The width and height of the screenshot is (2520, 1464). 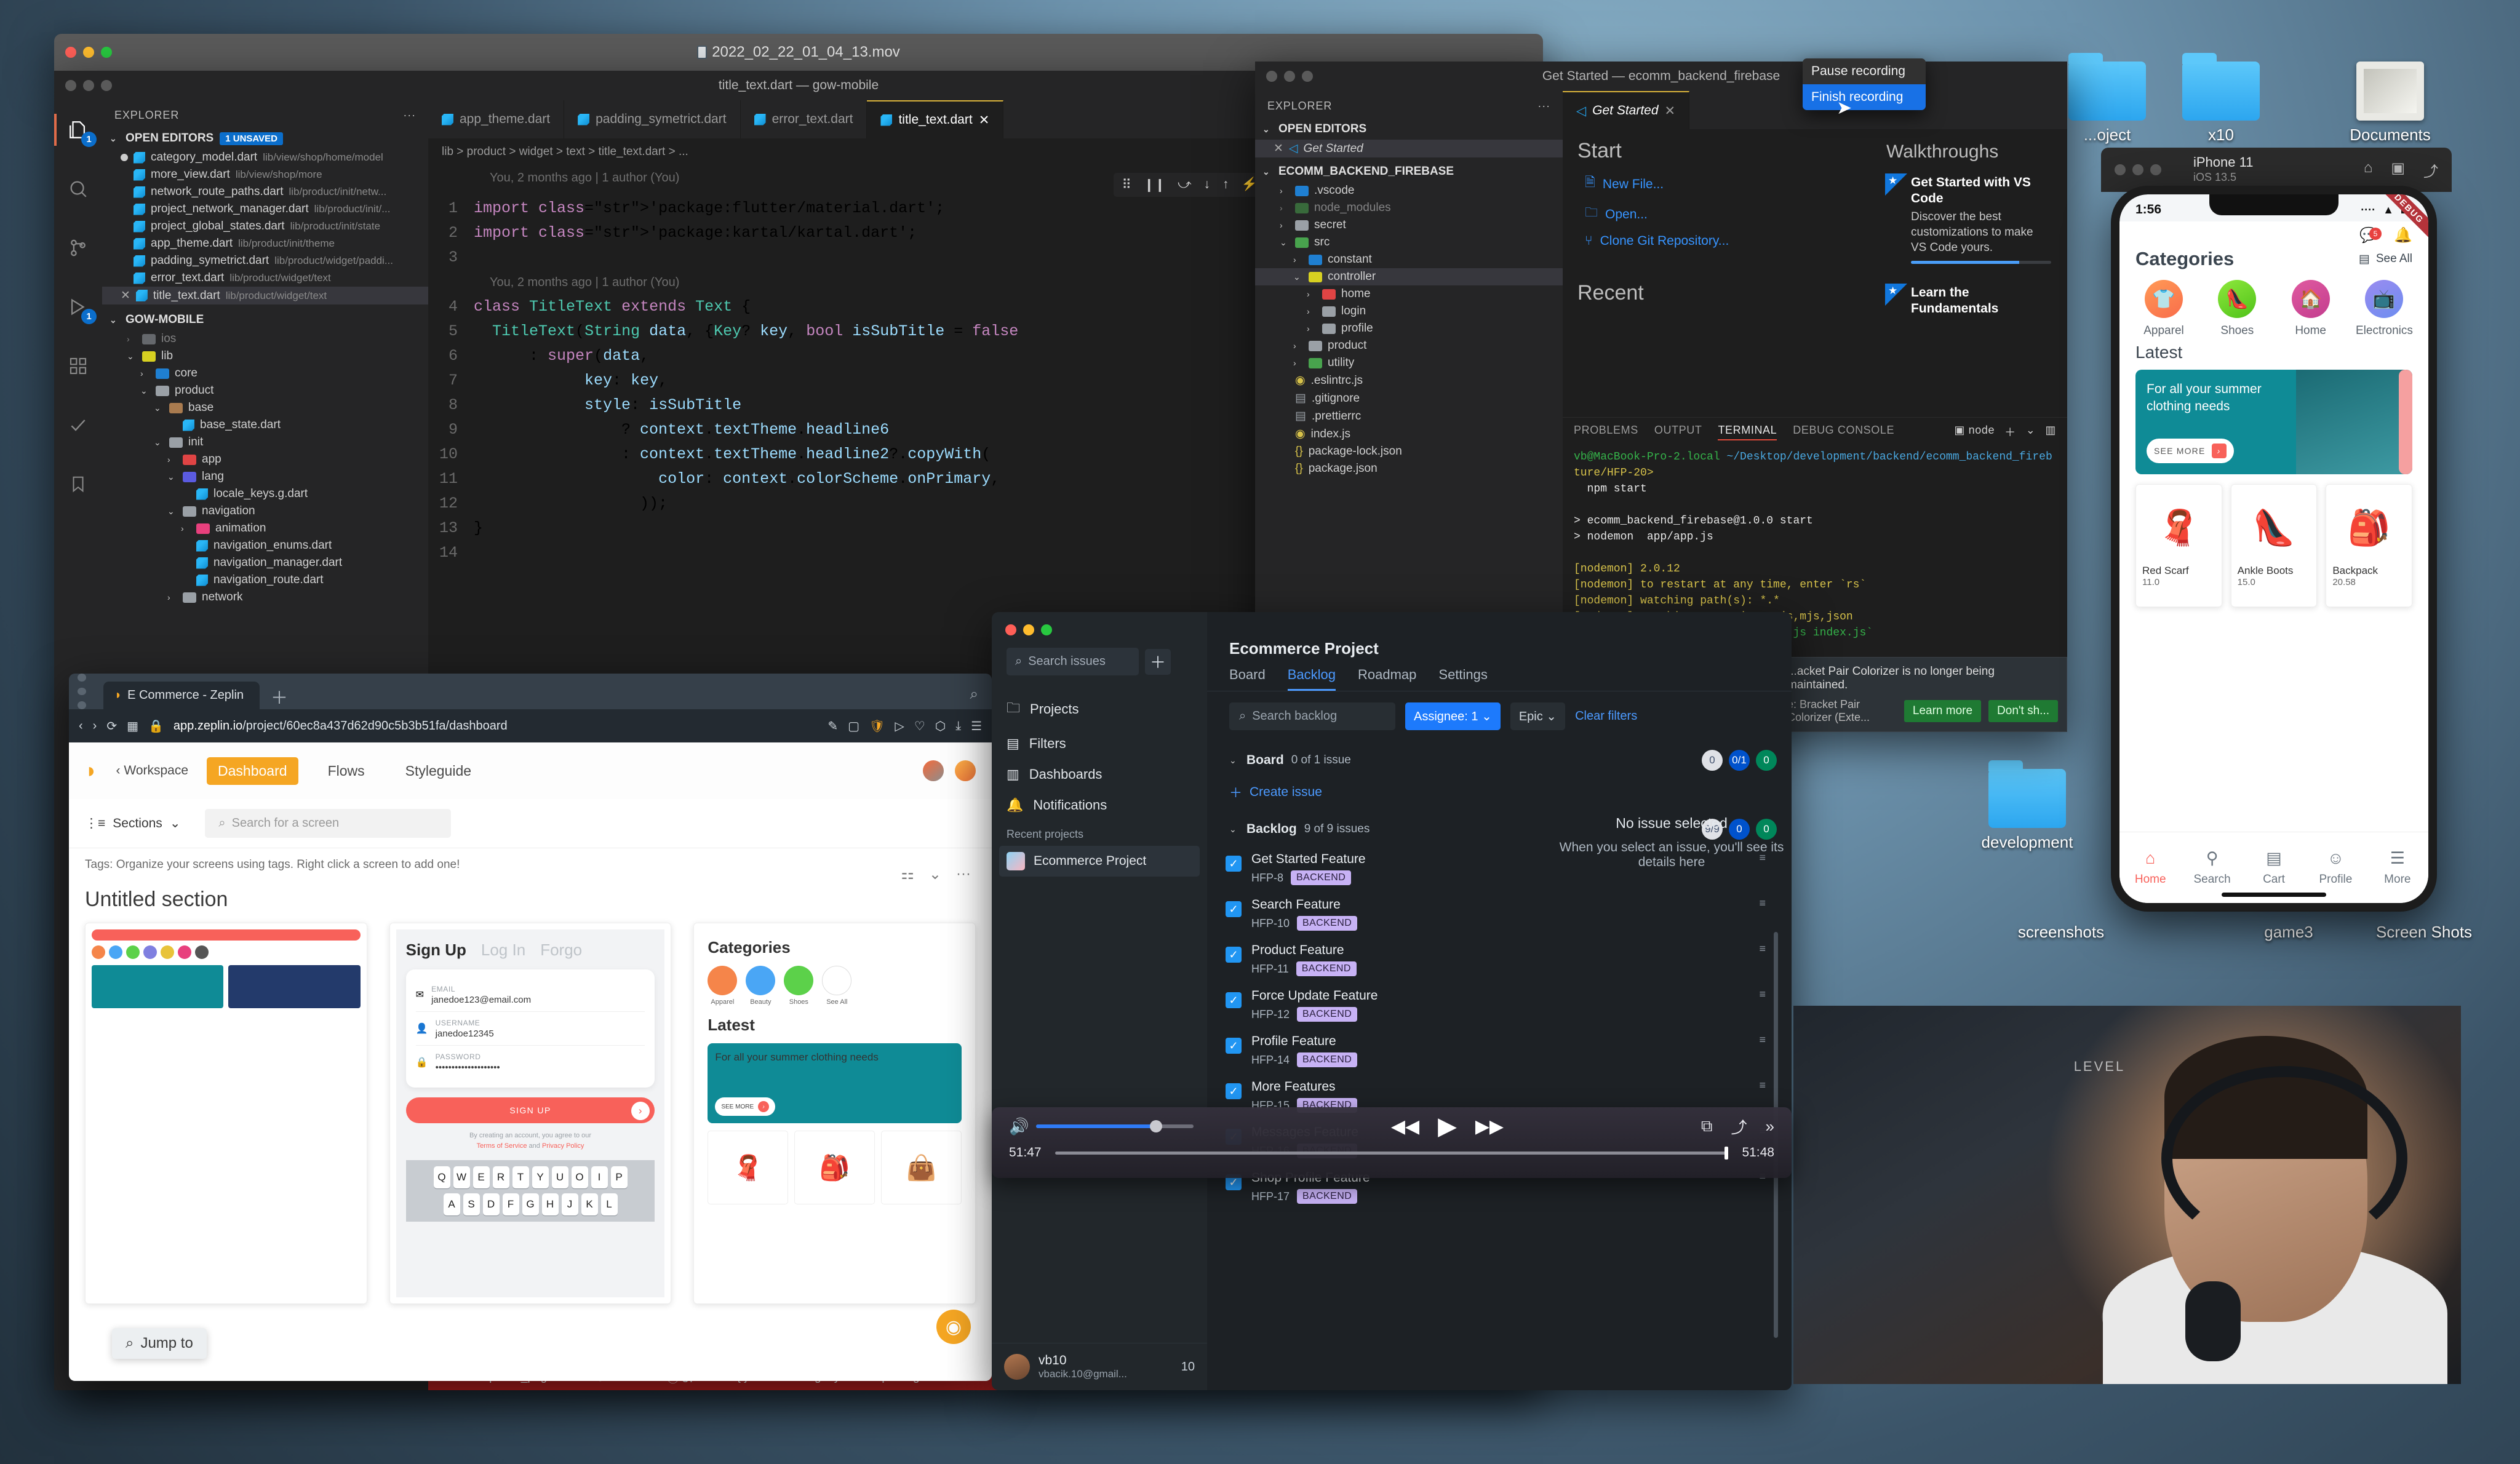 I want to click on transport-controls: ◀◀ ▶ ▶▶, so click(x=1447, y=1126).